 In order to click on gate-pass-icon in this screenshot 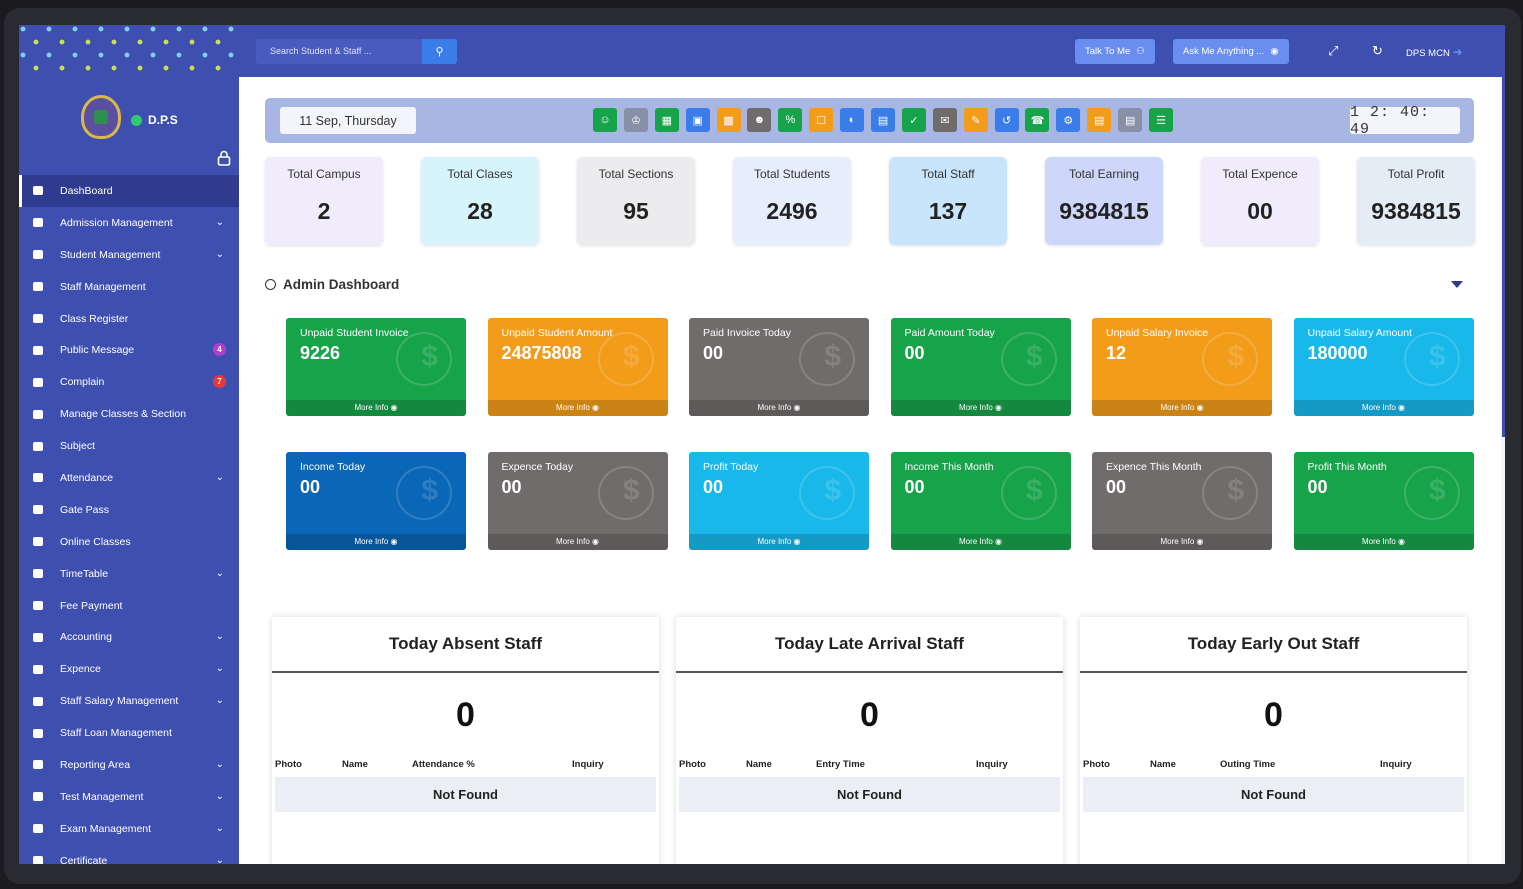, I will do `click(37, 509)`.